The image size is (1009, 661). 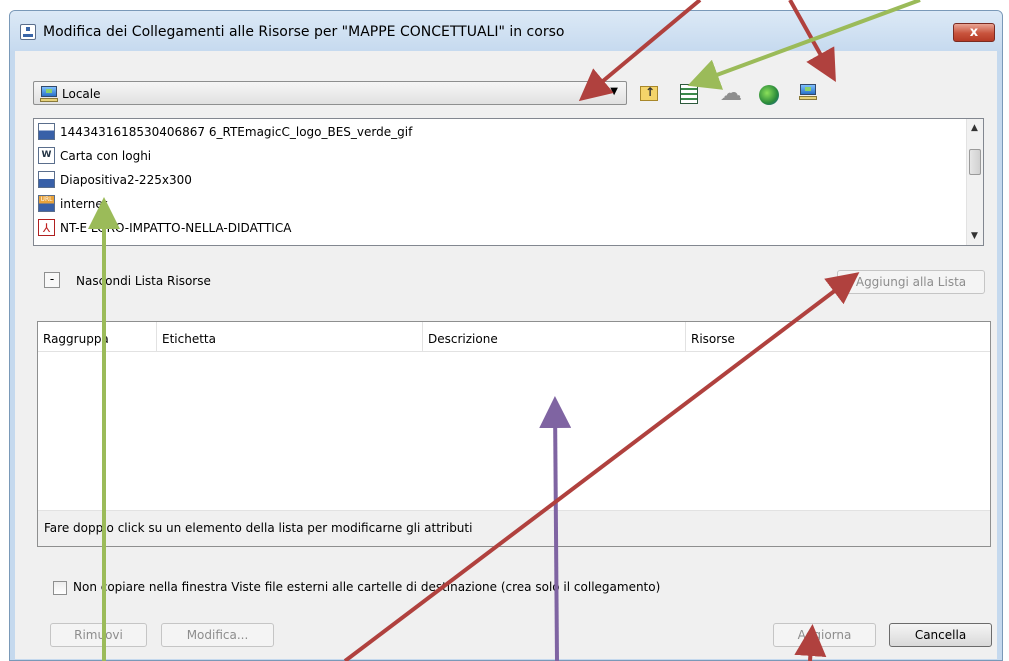 What do you see at coordinates (98, 635) in the screenshot?
I see `remove-button: Rimuovi` at bounding box center [98, 635].